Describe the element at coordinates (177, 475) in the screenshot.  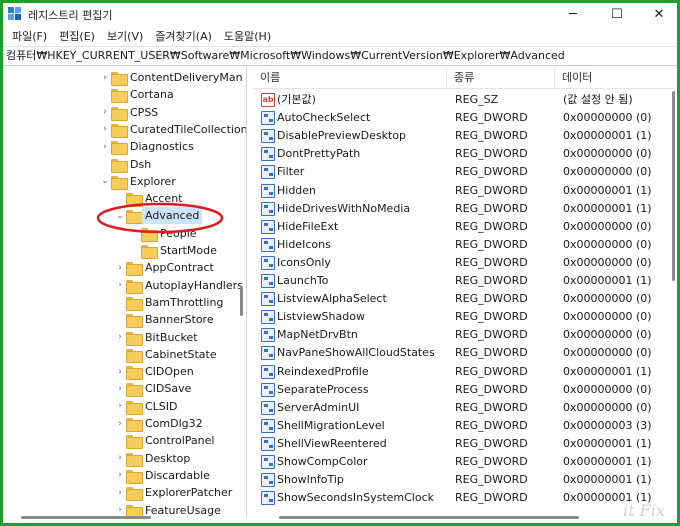
I see `tree-item-label: Discardable` at that location.